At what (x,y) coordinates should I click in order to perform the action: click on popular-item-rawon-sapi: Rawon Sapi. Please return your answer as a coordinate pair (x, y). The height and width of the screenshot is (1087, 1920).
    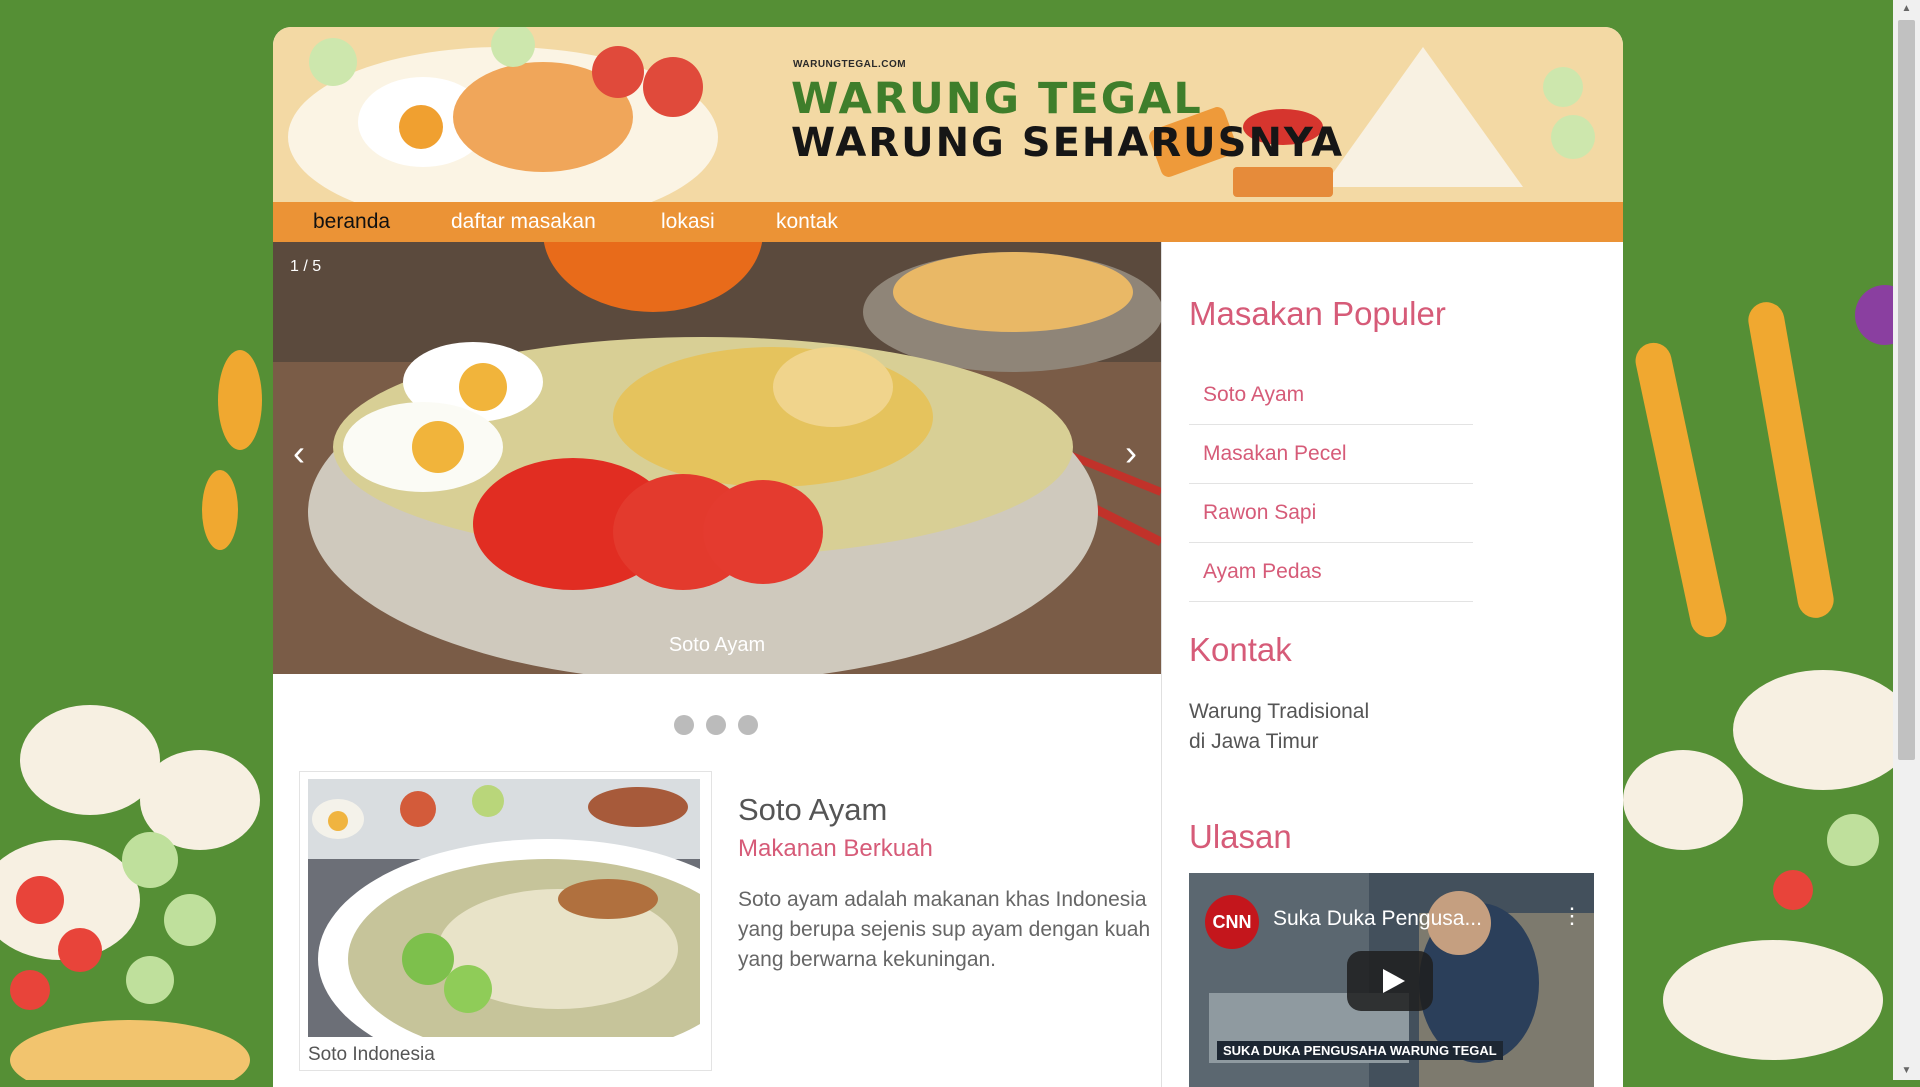
    Looking at the image, I should click on (1331, 513).